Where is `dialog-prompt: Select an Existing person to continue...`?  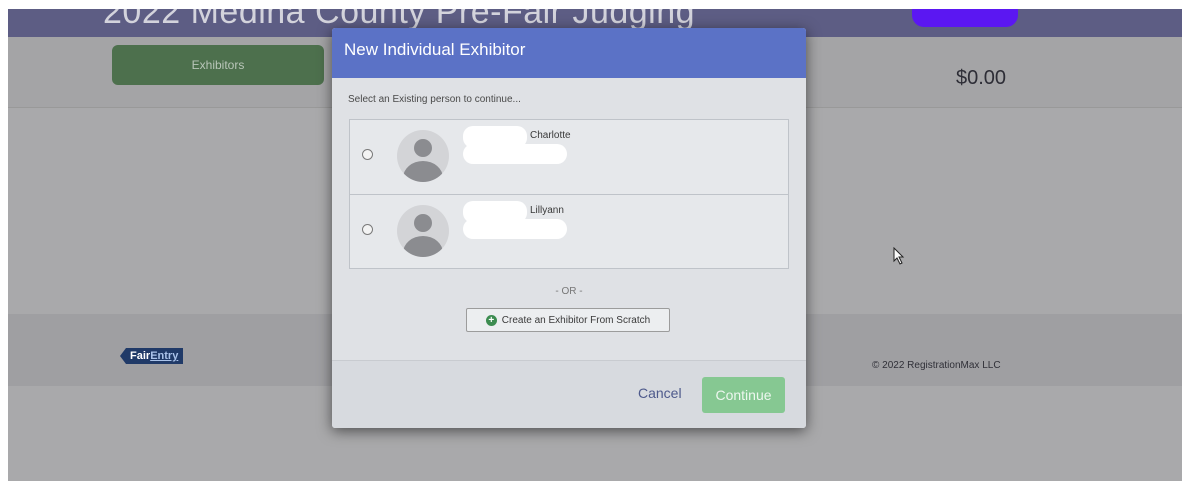 dialog-prompt: Select an Existing person to continue... is located at coordinates (434, 99).